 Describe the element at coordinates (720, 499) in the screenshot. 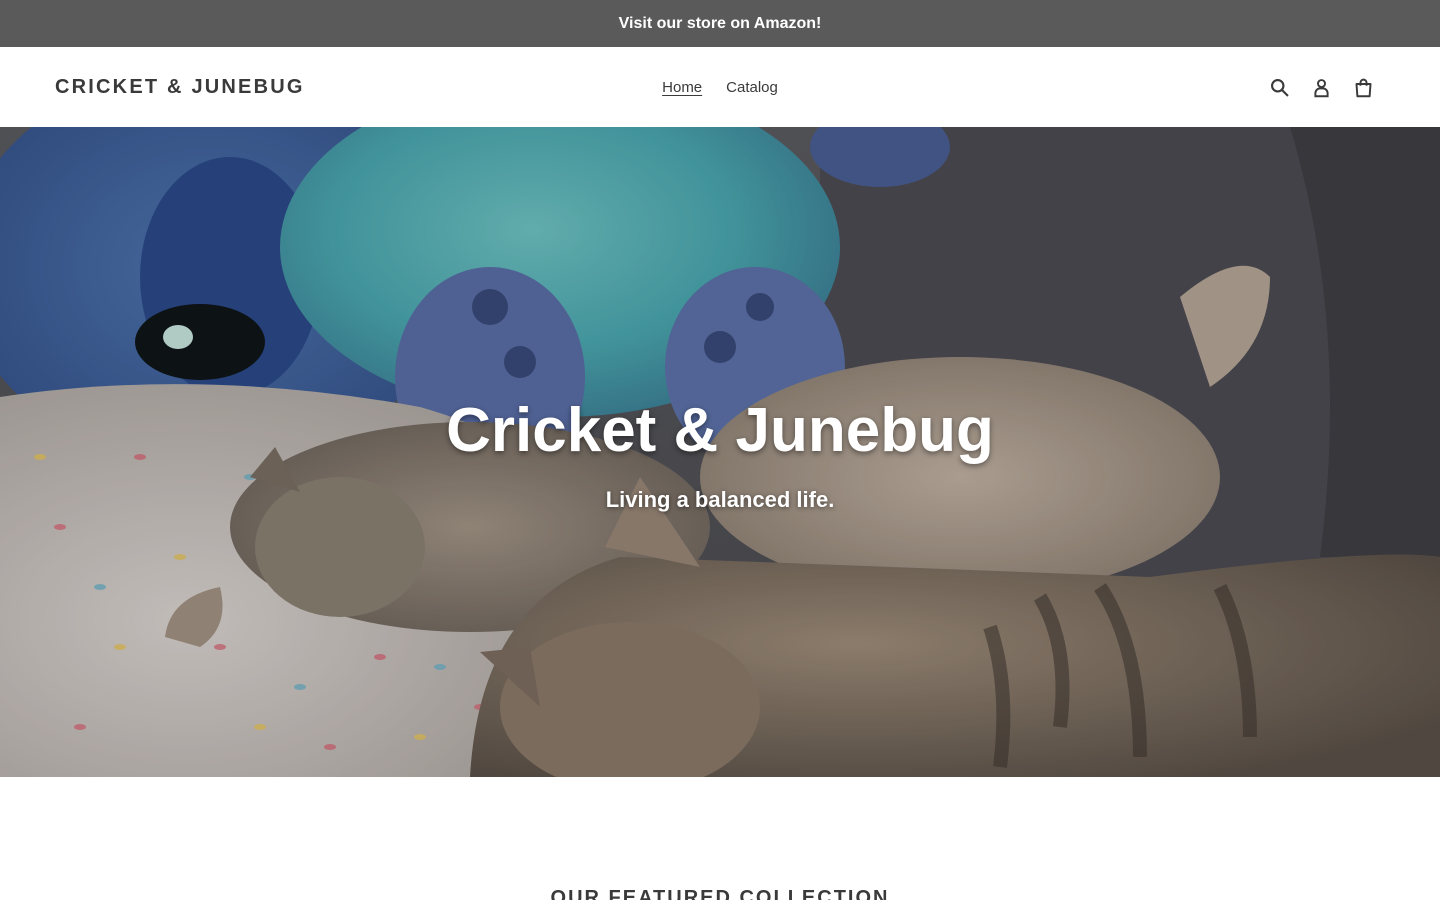

I see `hero-subtitle: Living a balanced life.` at that location.